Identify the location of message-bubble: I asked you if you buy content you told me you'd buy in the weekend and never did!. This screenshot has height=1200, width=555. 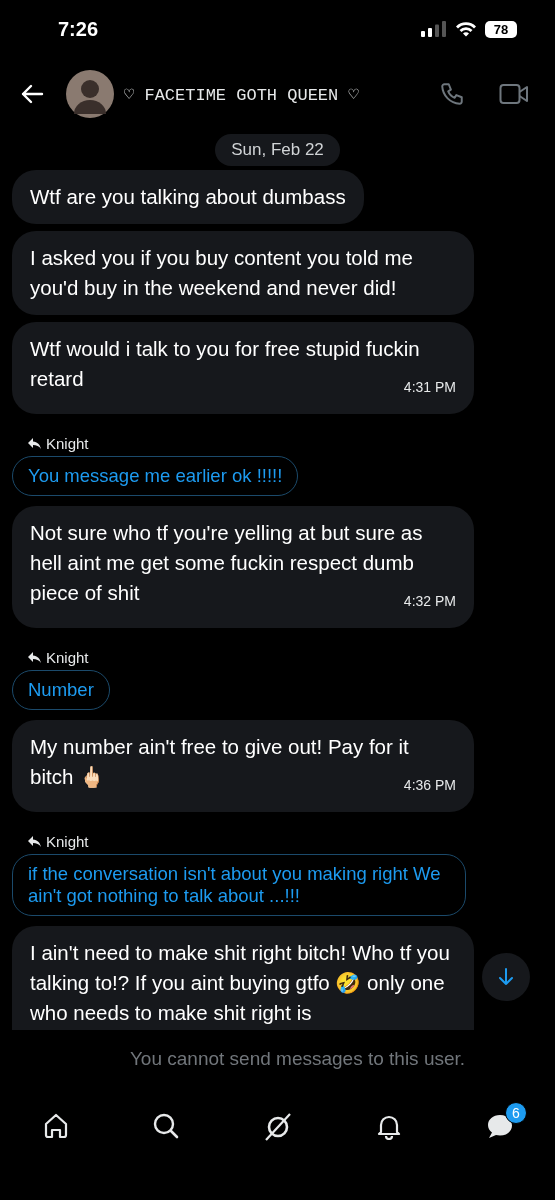
(243, 273).